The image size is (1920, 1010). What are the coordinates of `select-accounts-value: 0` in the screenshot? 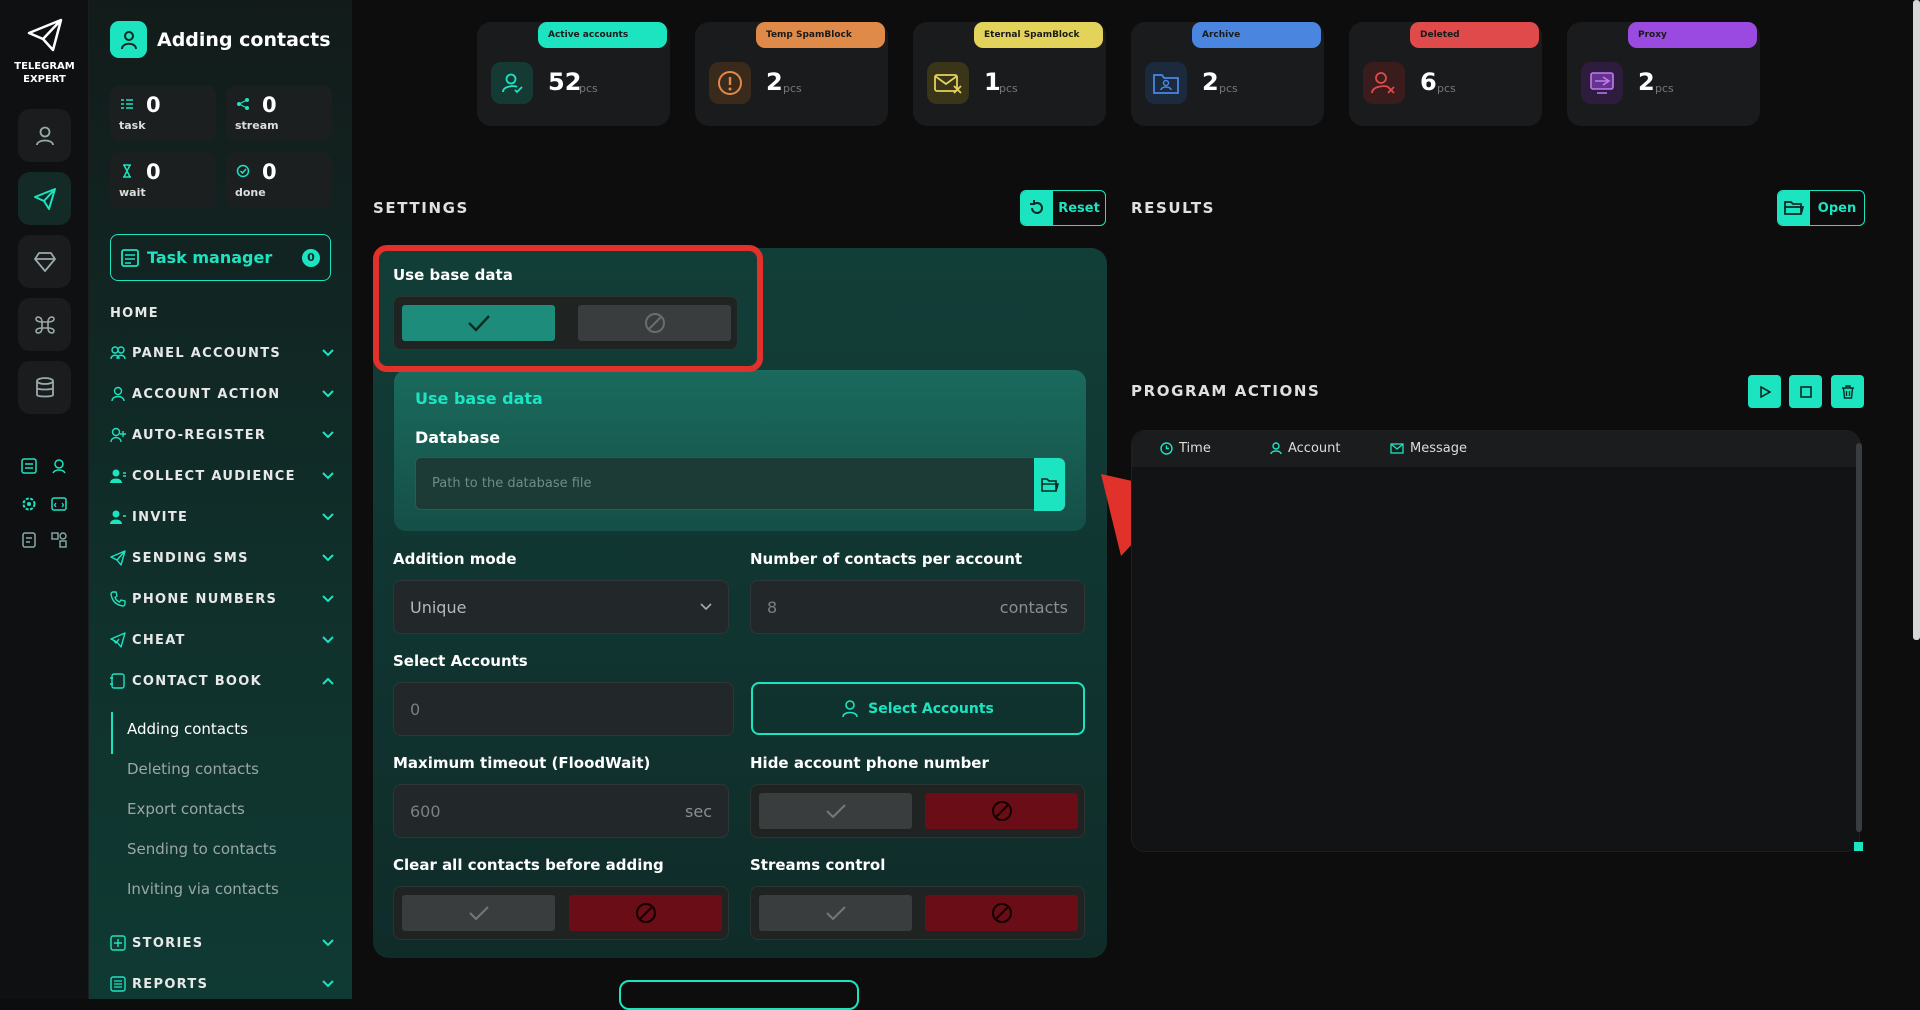 It's located at (415, 709).